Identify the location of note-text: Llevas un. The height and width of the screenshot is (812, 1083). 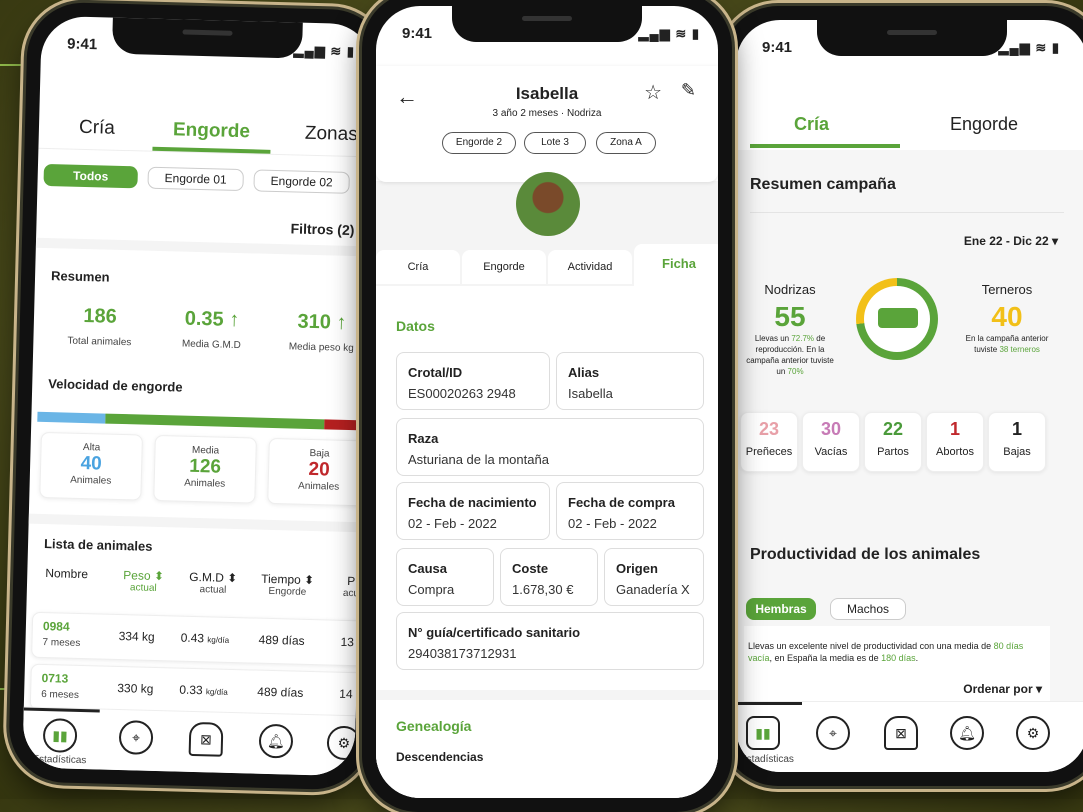
(773, 338).